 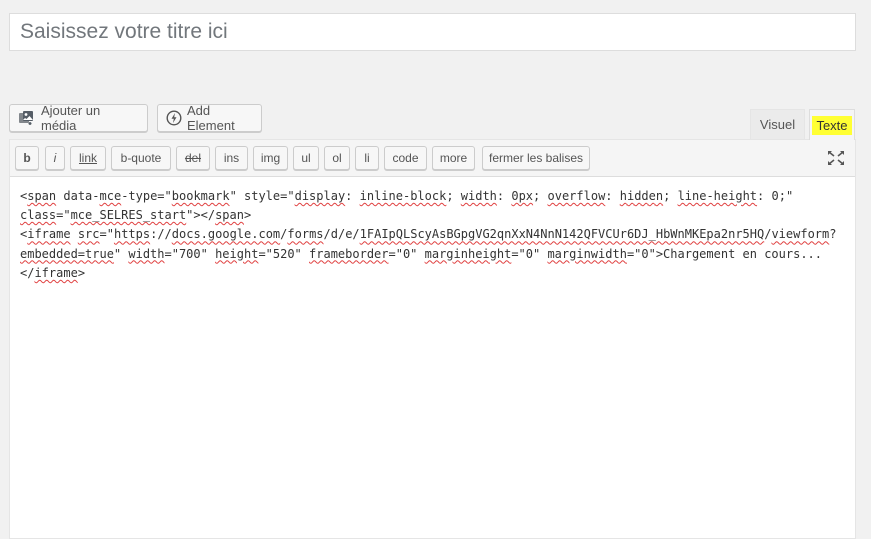 I want to click on spellcheck-flagged-token: marginwidth, so click(x=587, y=253).